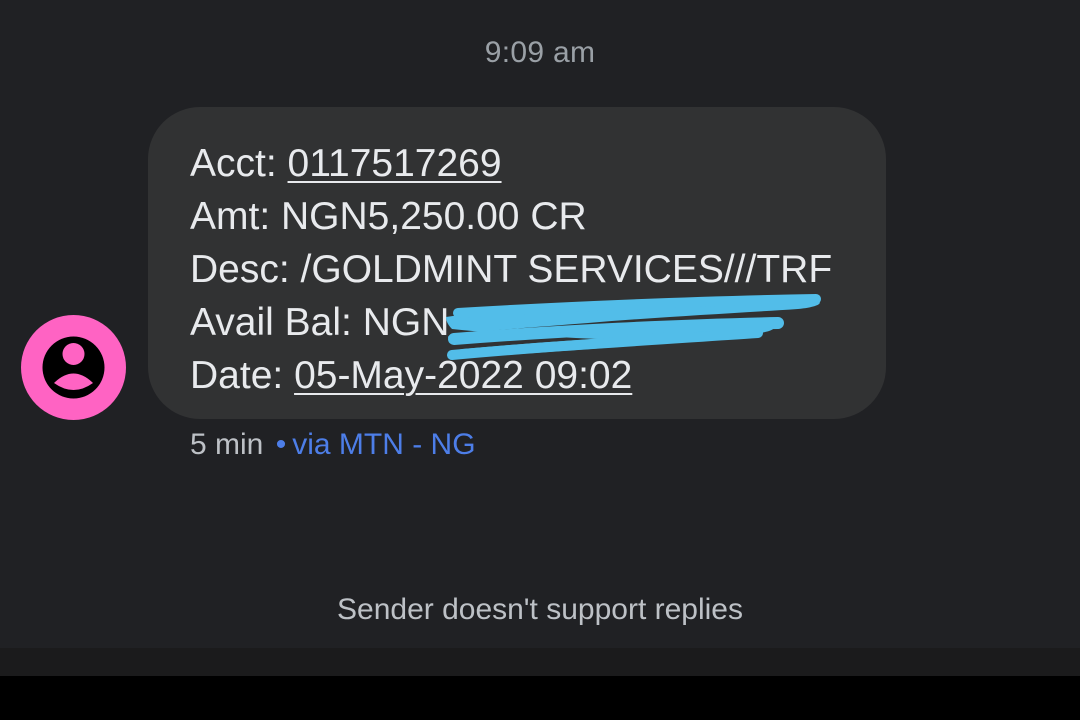  What do you see at coordinates (540, 609) in the screenshot?
I see `no-reply-notice: Sender doesn't support replies` at bounding box center [540, 609].